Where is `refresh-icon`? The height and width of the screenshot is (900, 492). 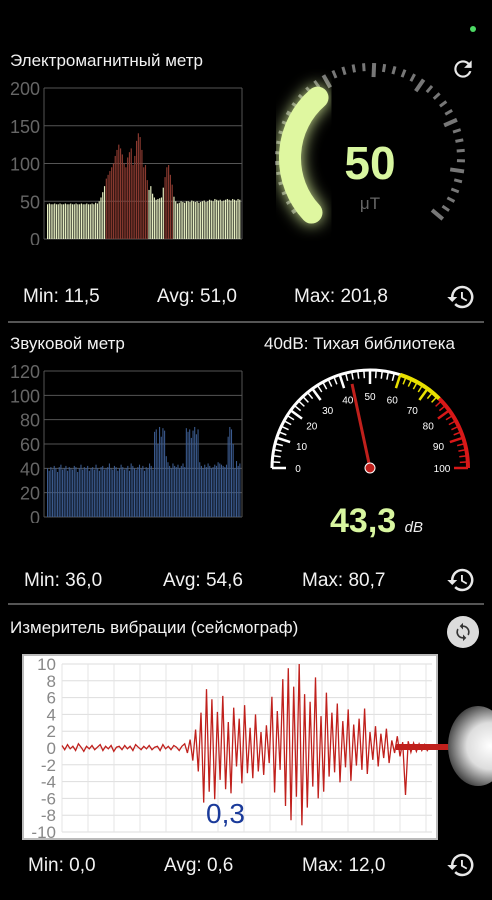
refresh-icon is located at coordinates (463, 69).